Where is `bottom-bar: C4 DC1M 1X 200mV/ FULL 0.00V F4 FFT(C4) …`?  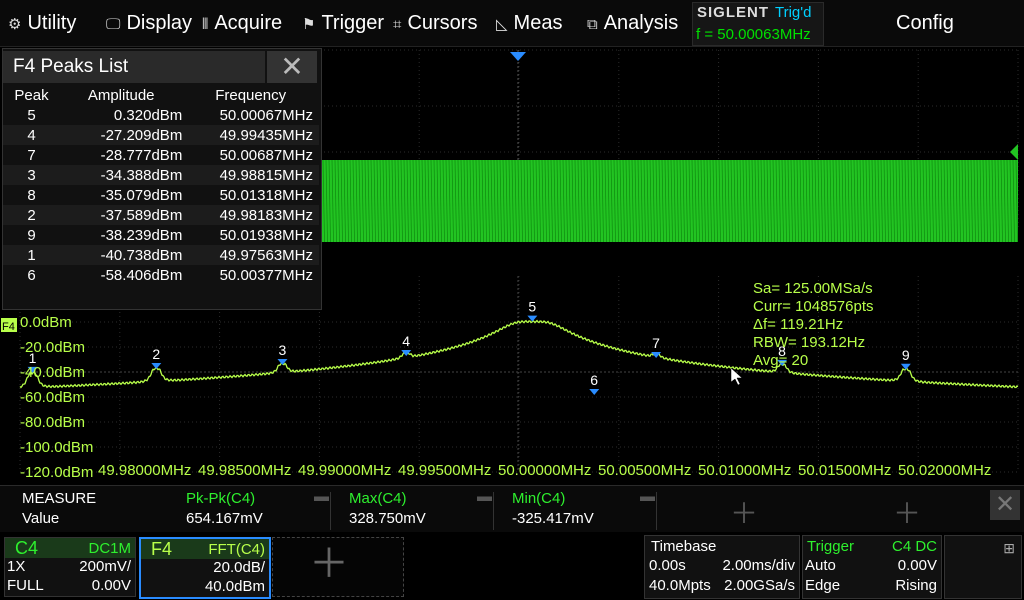 bottom-bar: C4 DC1M 1X 200mV/ FULL 0.00V F4 FFT(C4) … is located at coordinates (512, 566).